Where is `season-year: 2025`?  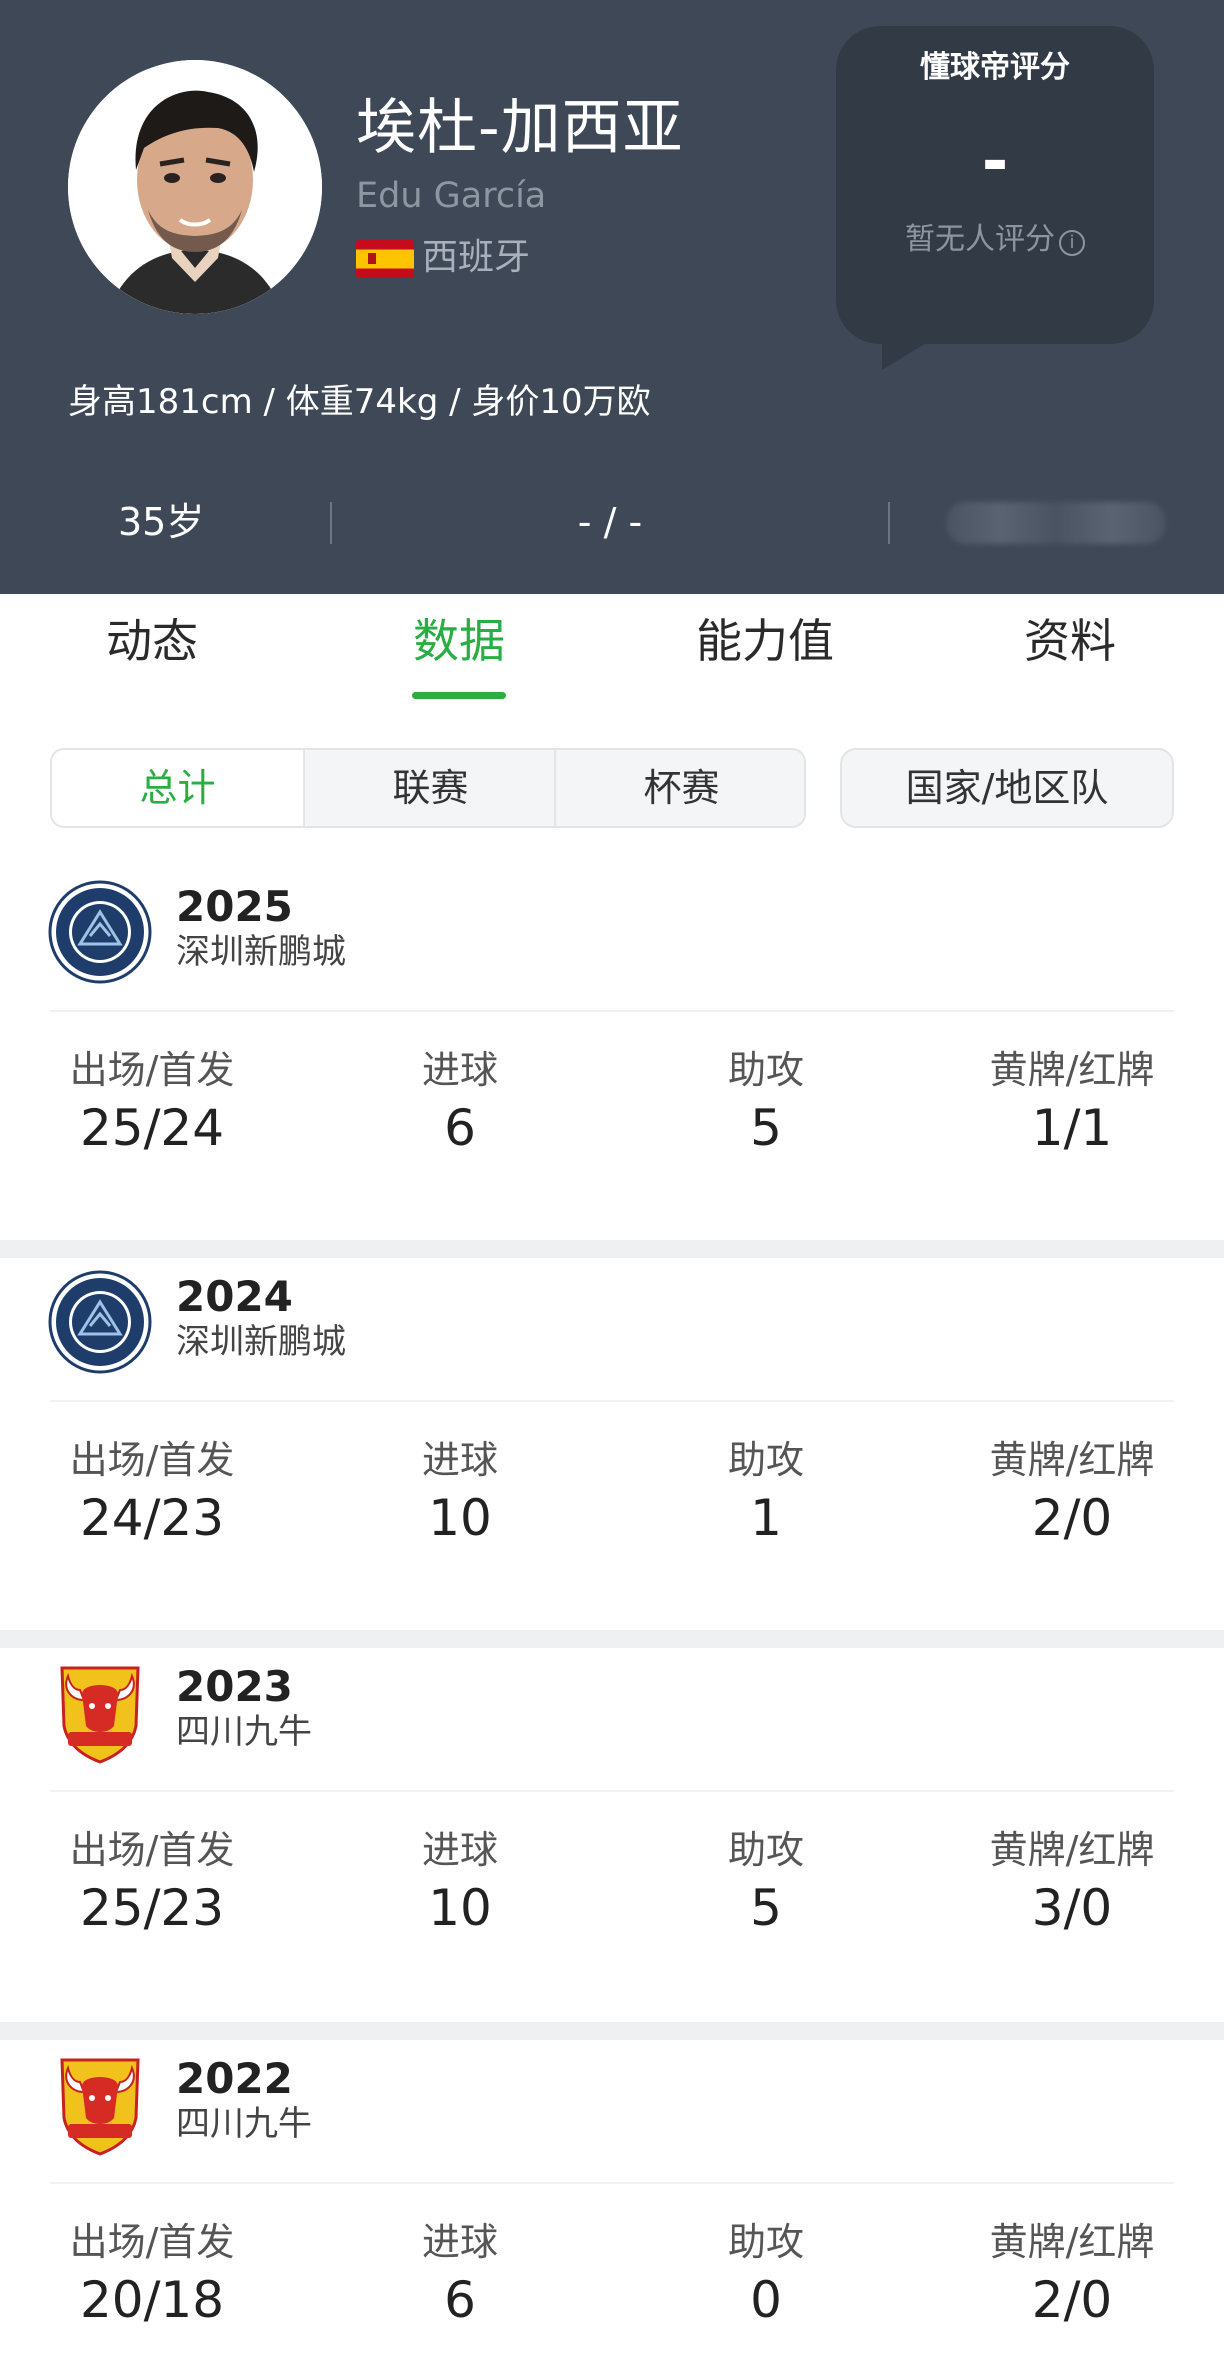
season-year: 2025 is located at coordinates (234, 906).